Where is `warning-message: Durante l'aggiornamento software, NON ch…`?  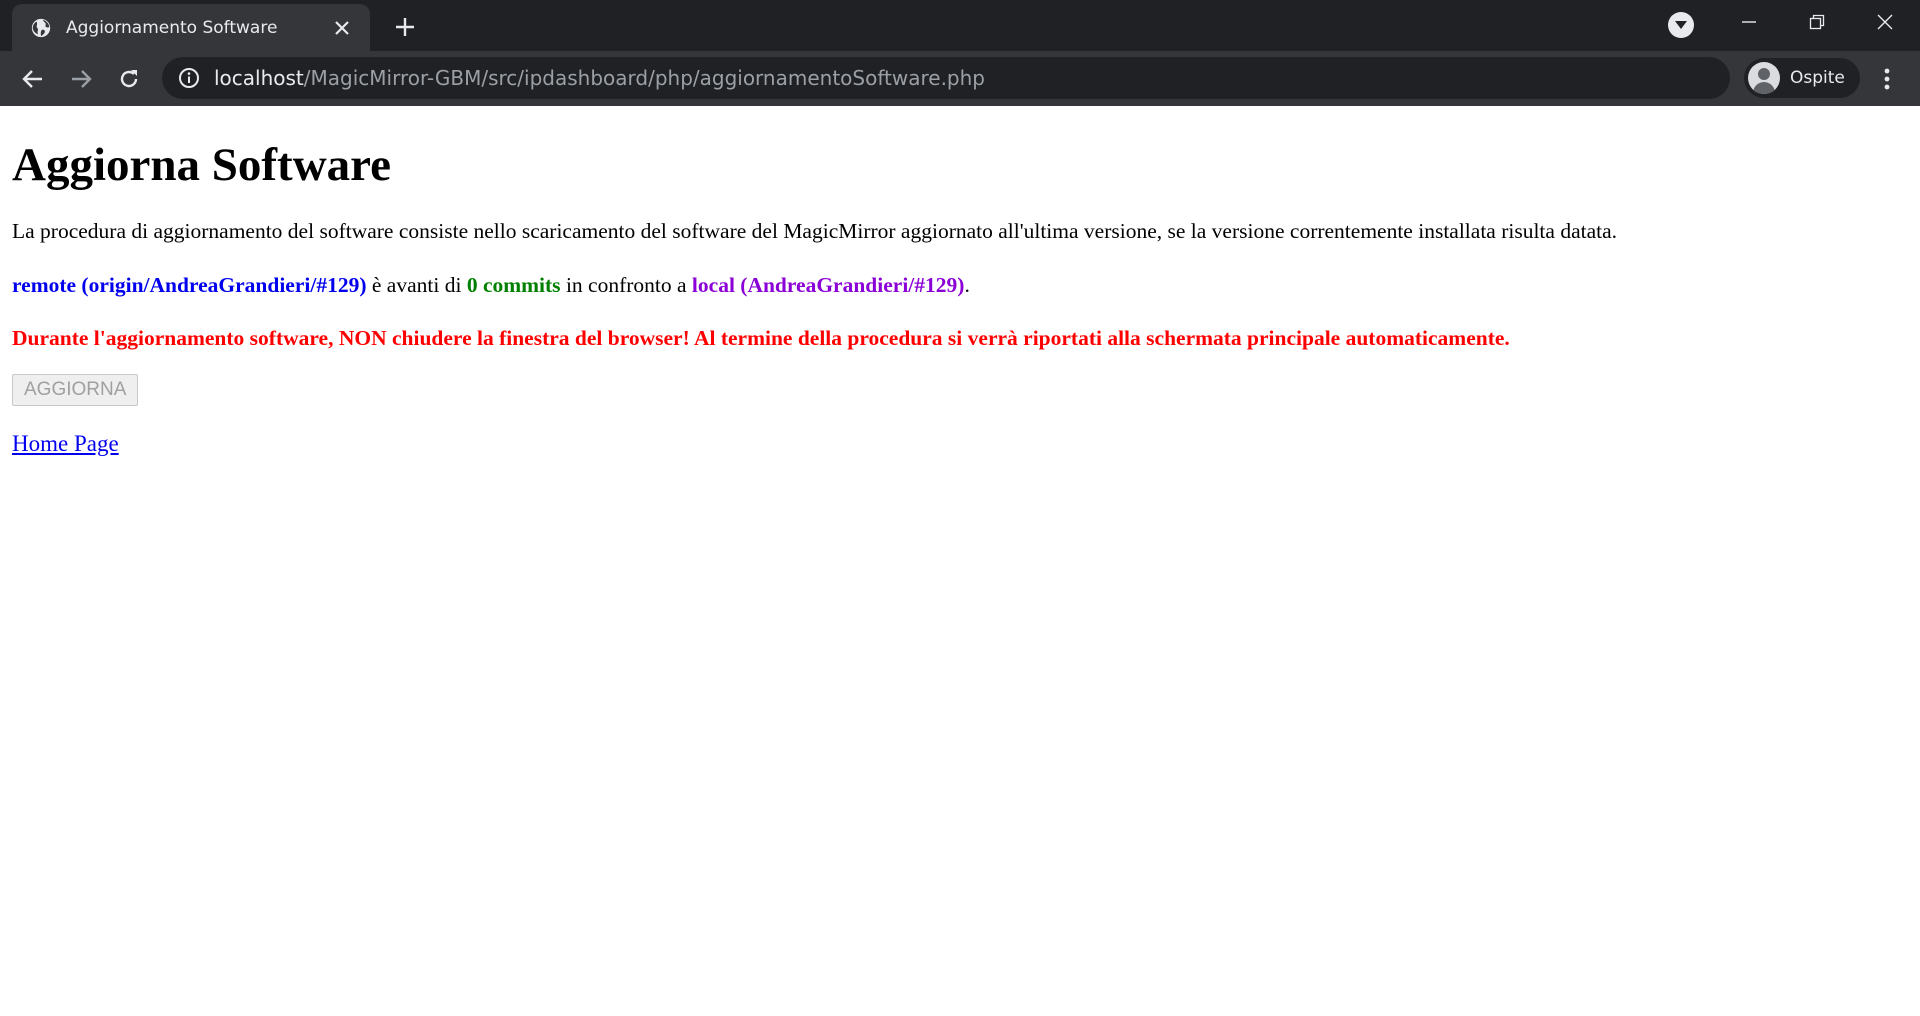 warning-message: Durante l'aggiornamento software, NON ch… is located at coordinates (761, 337).